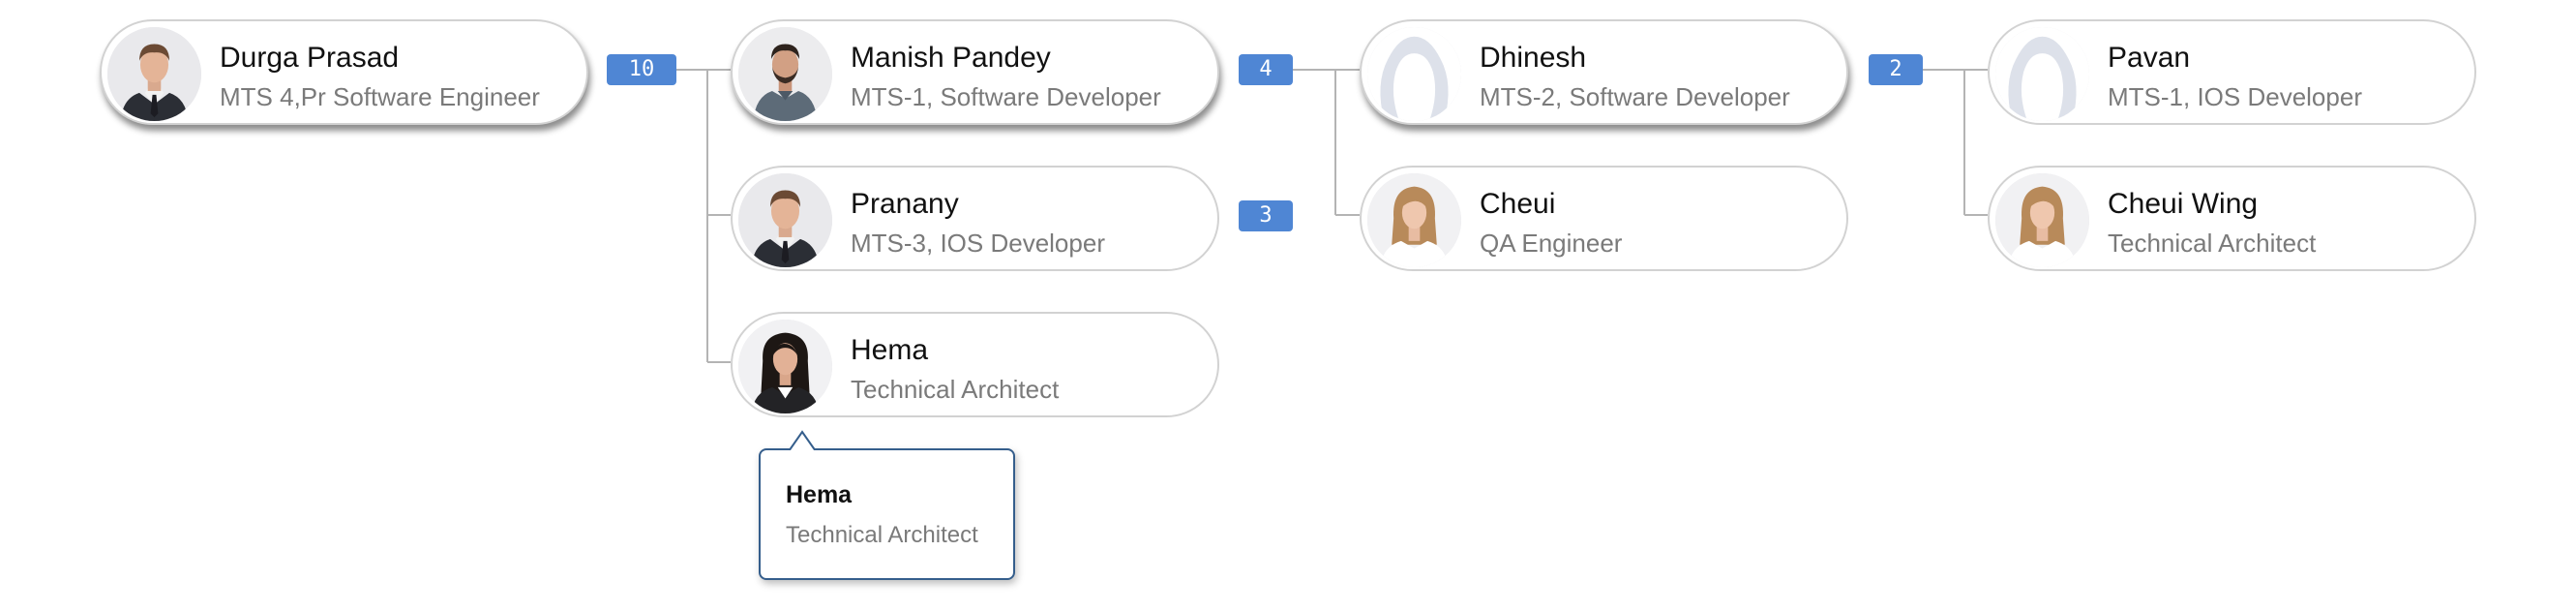  Describe the element at coordinates (882, 535) in the screenshot. I see `tooltip-title: Technical Architect` at that location.